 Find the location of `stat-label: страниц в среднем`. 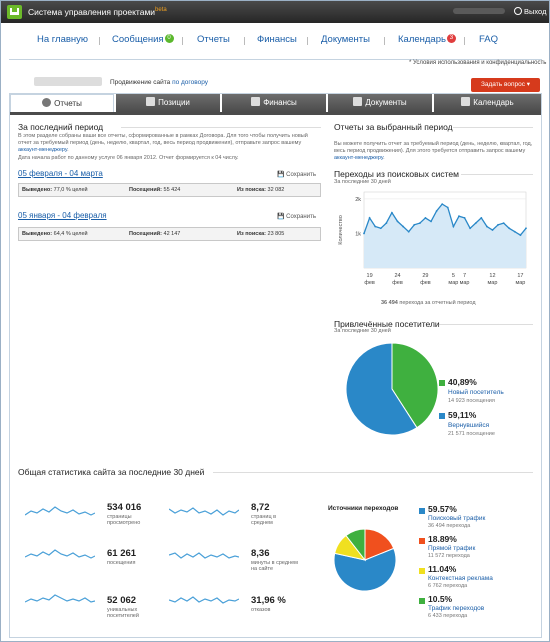

stat-label: страниц в среднем is located at coordinates (264, 520).